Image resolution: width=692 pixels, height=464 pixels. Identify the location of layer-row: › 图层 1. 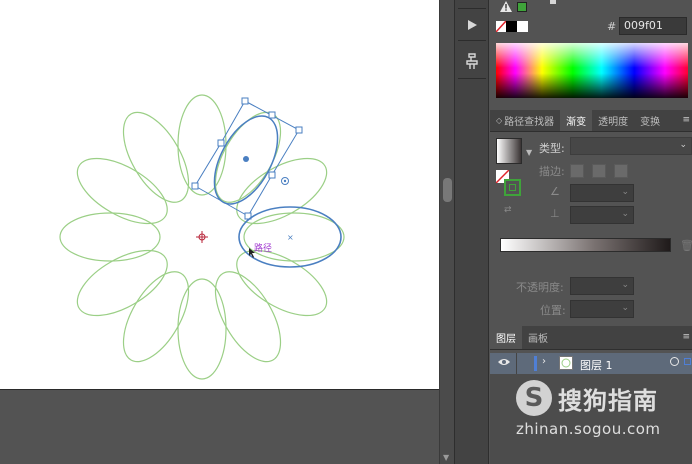
(591, 363).